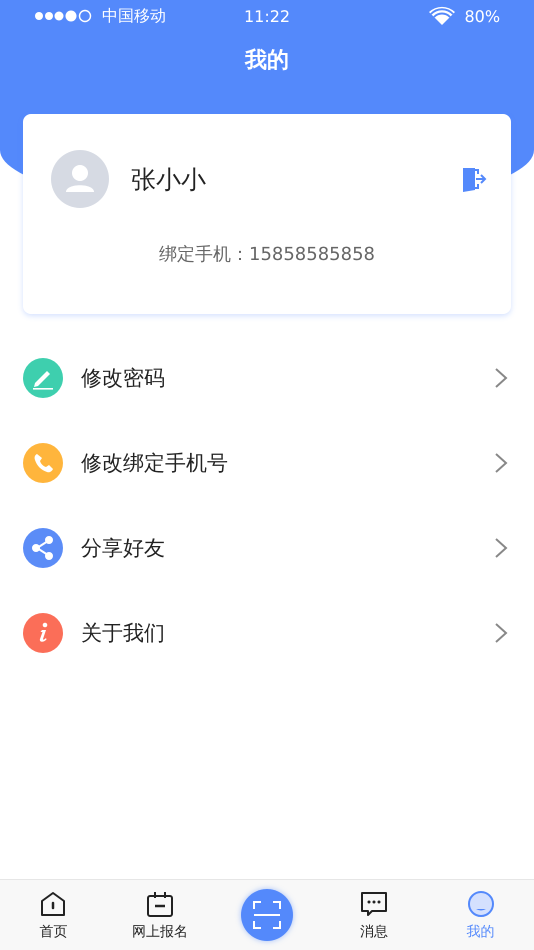  What do you see at coordinates (53, 915) in the screenshot?
I see `nav-tab: 首页` at bounding box center [53, 915].